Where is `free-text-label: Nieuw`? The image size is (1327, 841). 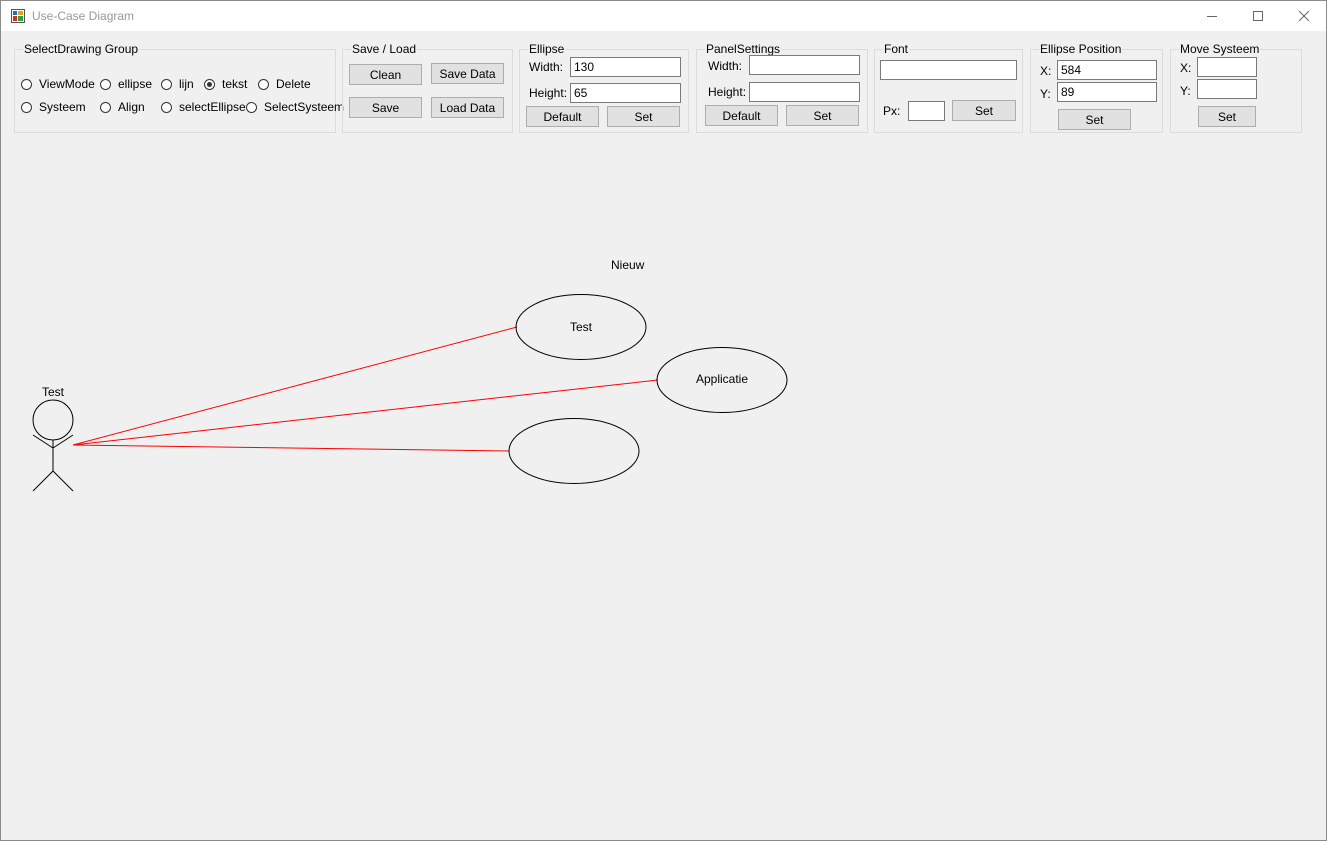 free-text-label: Nieuw is located at coordinates (627, 265).